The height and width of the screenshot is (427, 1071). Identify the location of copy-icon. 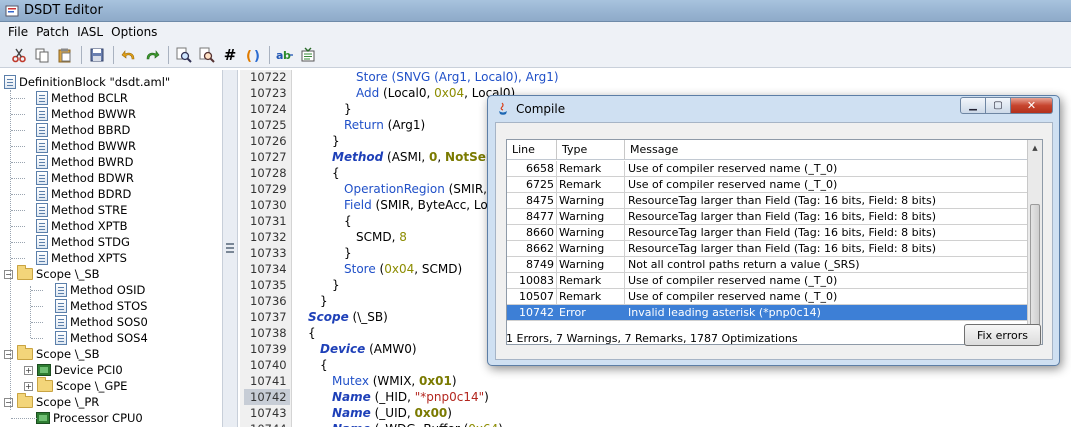
(42, 55).